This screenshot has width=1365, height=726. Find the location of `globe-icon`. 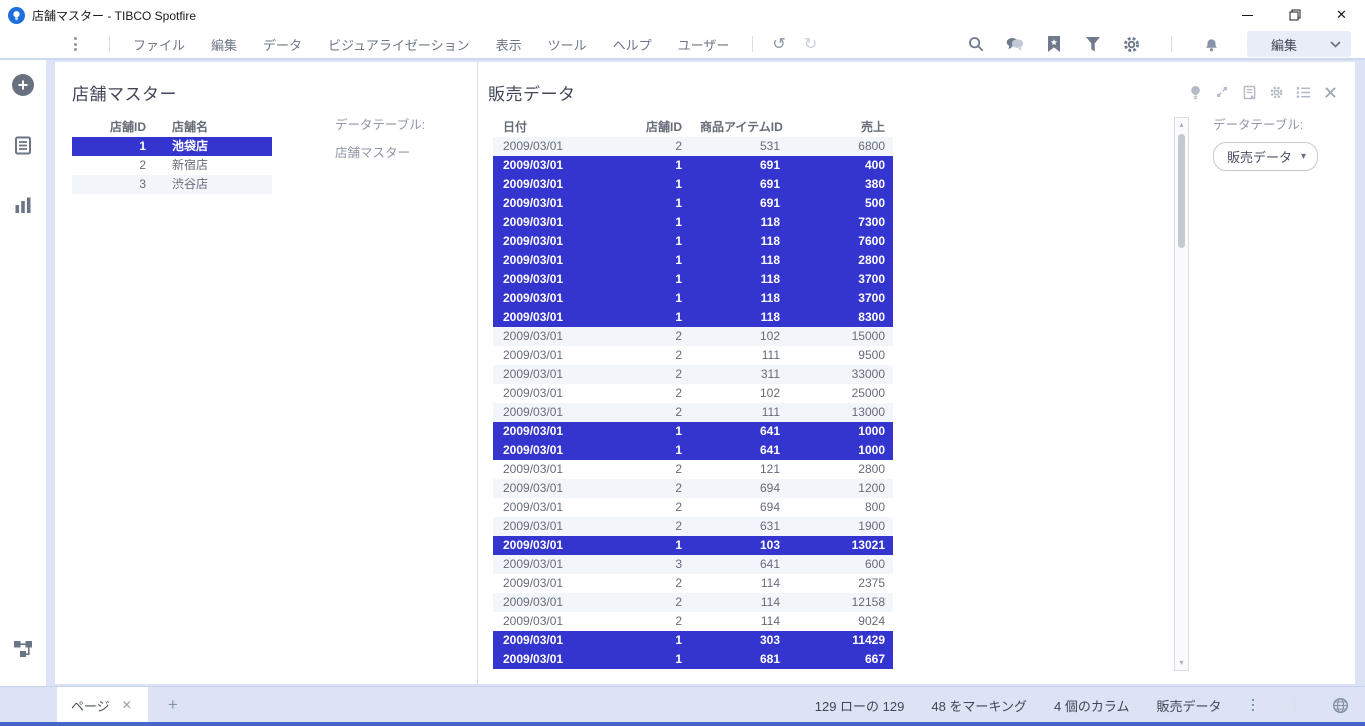

globe-icon is located at coordinates (1340, 705).